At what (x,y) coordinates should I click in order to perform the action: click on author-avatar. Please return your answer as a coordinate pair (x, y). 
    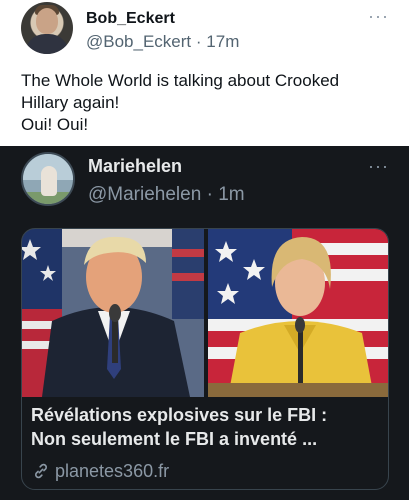
    Looking at the image, I should click on (47, 28).